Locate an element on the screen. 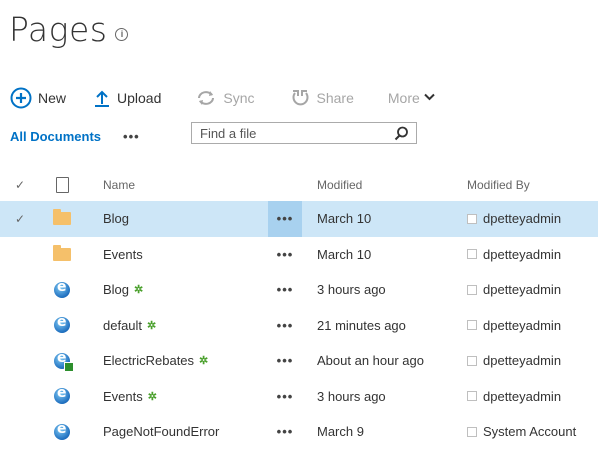 The image size is (598, 450). table-row: Blog ✲ ••• 3 hours ago dpetteyadmin is located at coordinates (299, 290).